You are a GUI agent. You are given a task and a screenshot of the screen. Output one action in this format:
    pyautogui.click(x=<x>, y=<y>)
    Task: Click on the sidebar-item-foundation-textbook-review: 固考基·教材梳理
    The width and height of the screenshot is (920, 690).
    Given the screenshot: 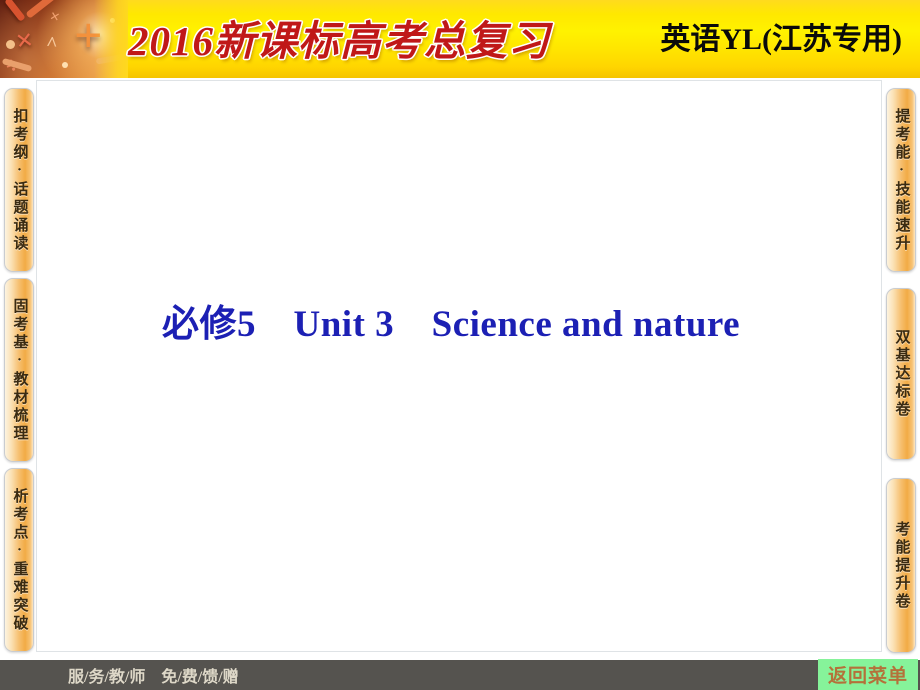 What is the action you would take?
    pyautogui.click(x=19, y=370)
    